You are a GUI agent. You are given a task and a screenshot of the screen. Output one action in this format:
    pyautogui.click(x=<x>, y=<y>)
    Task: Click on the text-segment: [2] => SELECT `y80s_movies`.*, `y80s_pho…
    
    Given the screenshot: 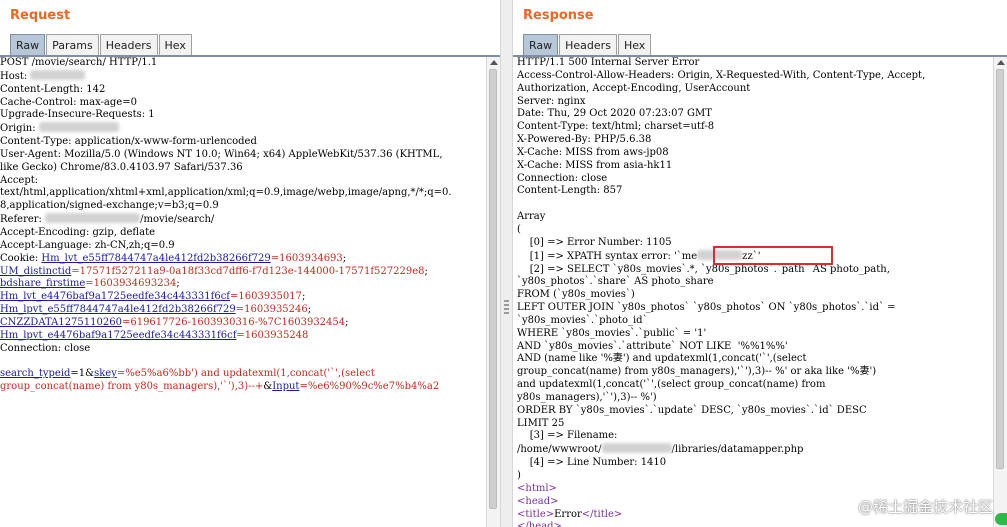 What is the action you would take?
    pyautogui.click(x=703, y=269)
    